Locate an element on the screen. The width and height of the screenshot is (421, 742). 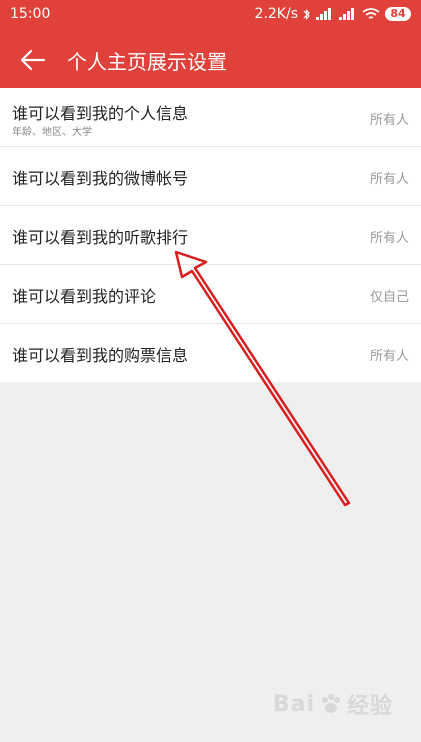
back-button is located at coordinates (33, 60).